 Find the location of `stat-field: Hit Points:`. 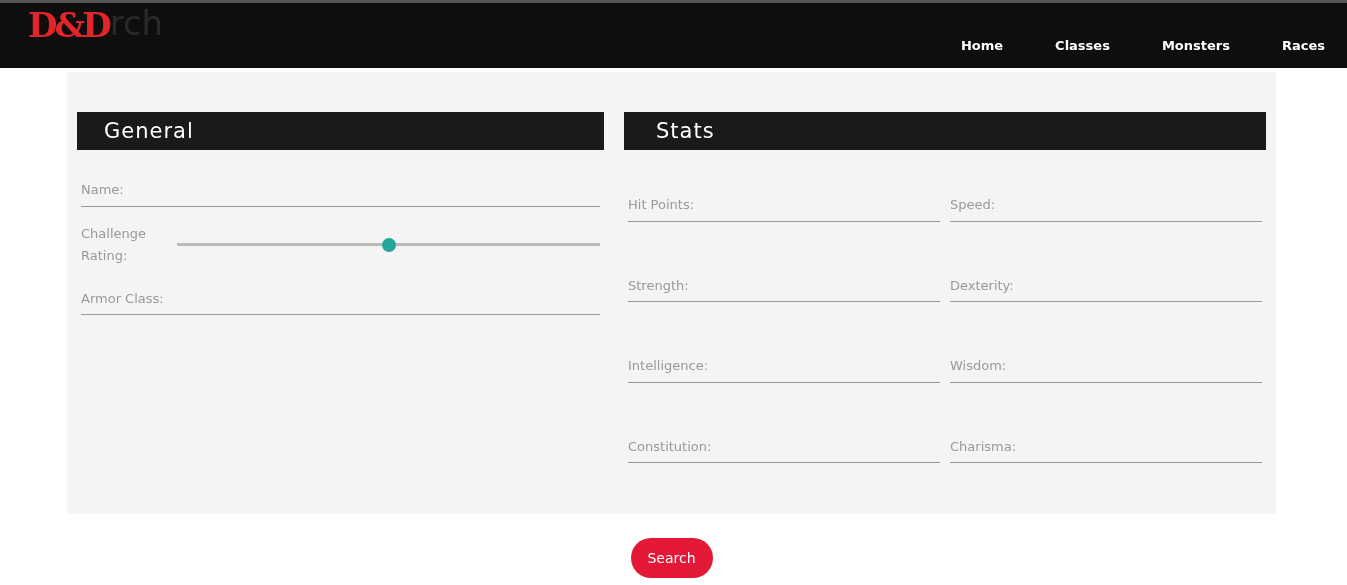

stat-field: Hit Points: is located at coordinates (784, 205).